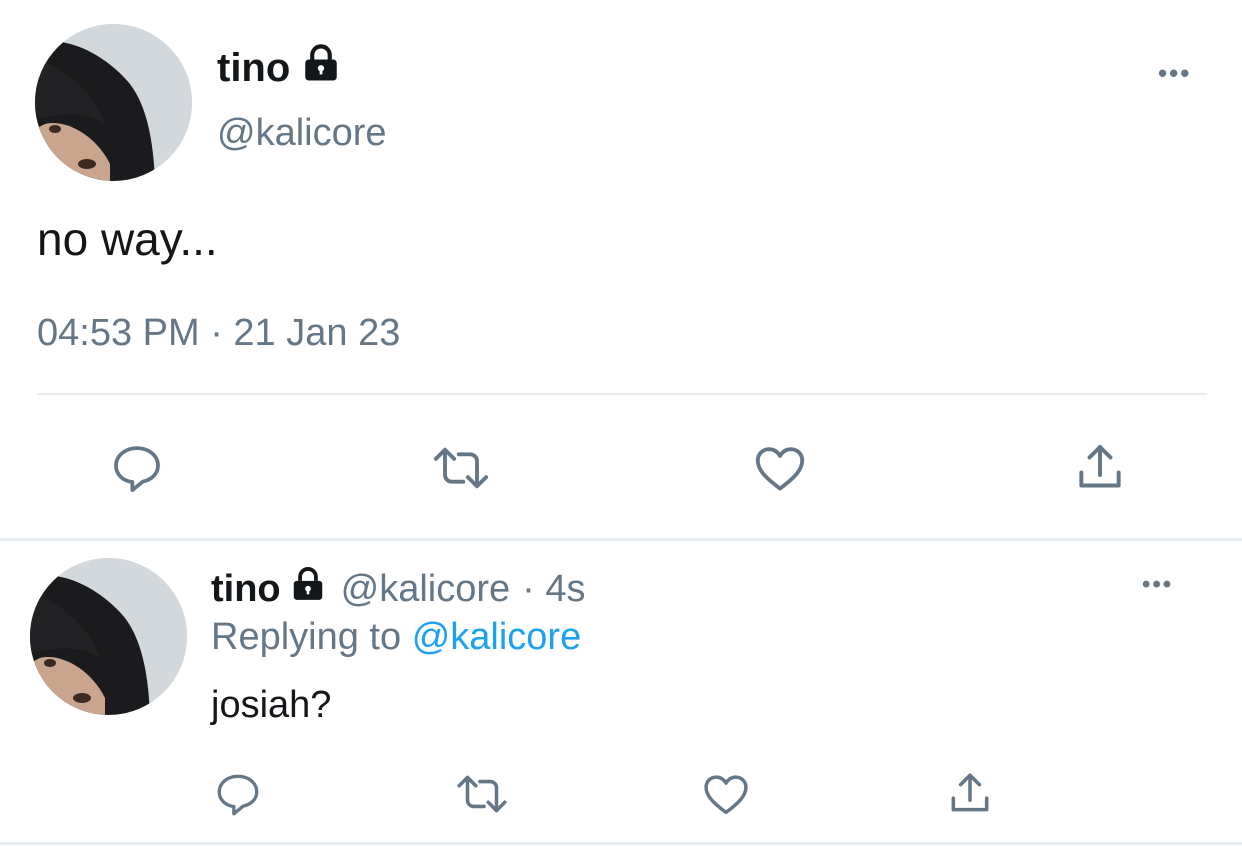  What do you see at coordinates (497, 637) in the screenshot?
I see `replying-to-link: @kalicore` at bounding box center [497, 637].